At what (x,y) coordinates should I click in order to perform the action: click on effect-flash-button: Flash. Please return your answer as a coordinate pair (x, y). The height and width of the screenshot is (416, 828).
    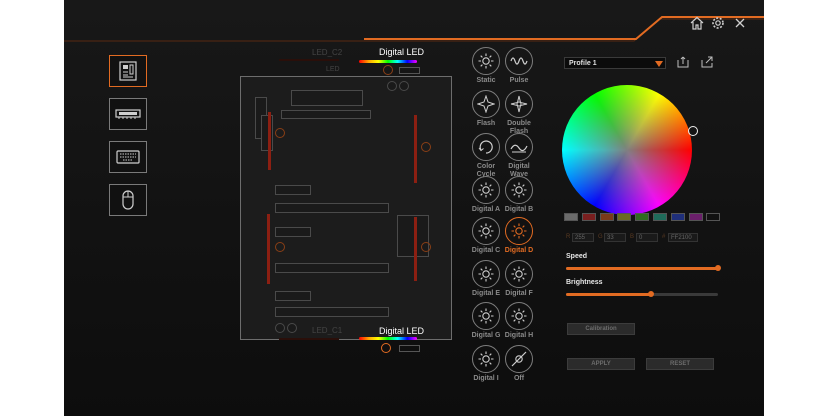
    Looking at the image, I should click on (486, 109).